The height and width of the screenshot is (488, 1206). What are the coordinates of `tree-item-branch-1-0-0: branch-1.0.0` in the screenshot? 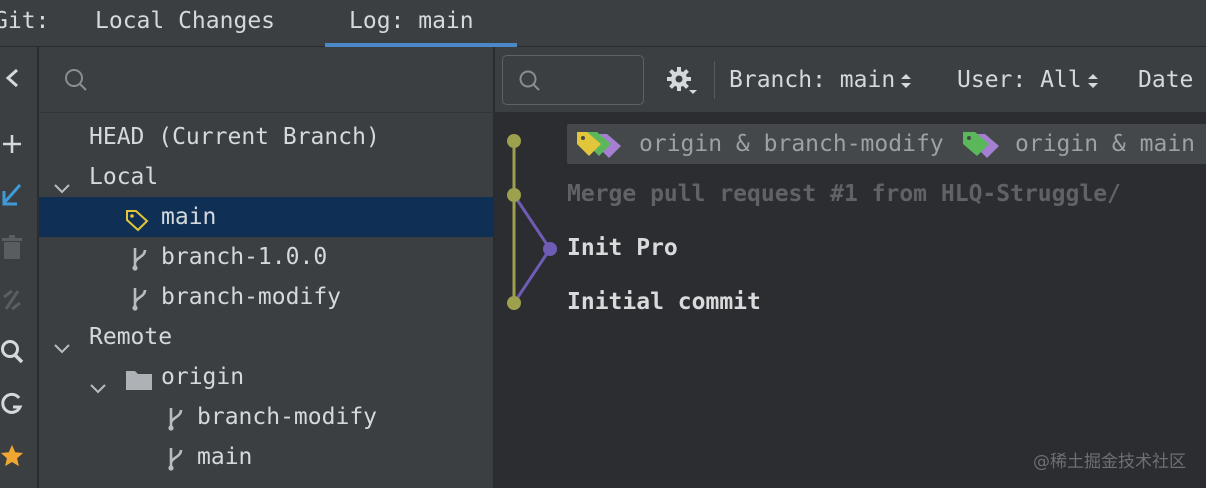 It's located at (266, 257).